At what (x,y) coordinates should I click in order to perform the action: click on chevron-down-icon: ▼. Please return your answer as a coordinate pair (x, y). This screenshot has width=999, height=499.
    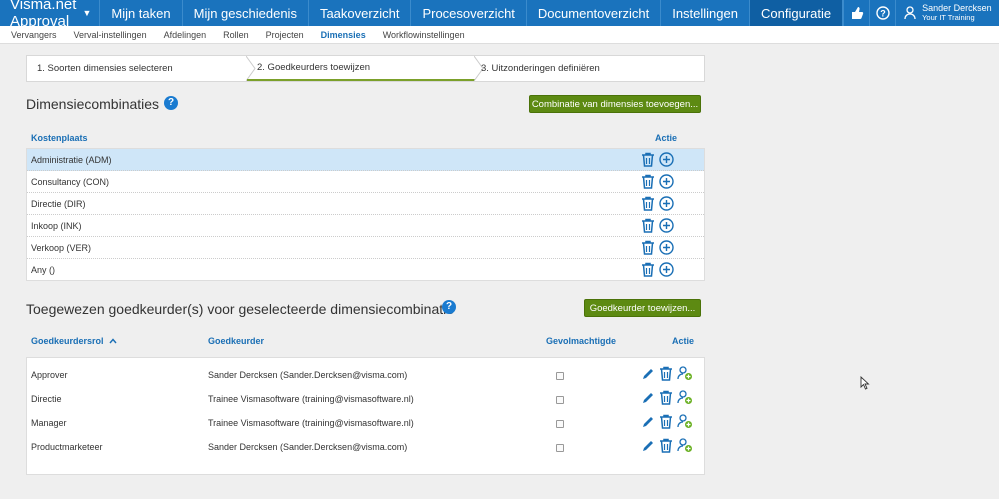
    Looking at the image, I should click on (87, 13).